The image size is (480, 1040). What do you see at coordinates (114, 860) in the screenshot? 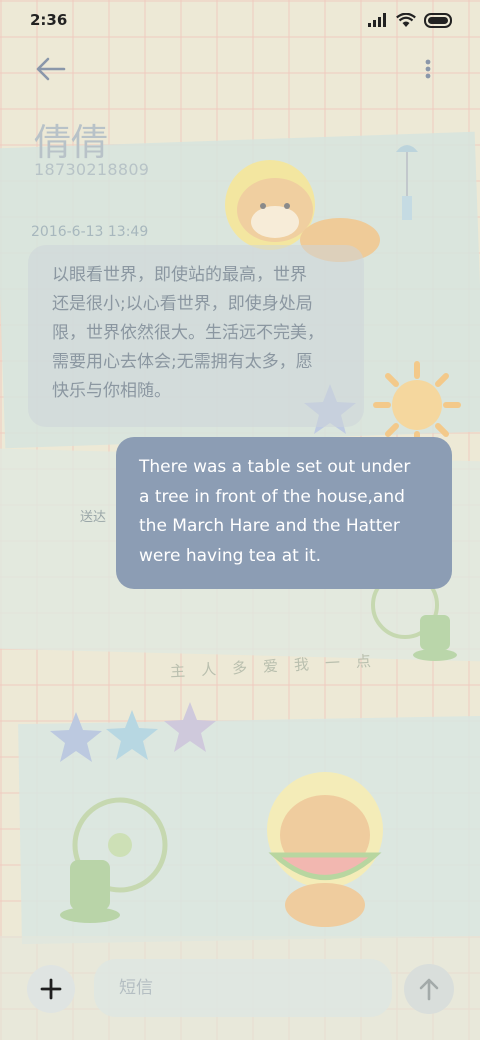
I see `fan-illustration` at bounding box center [114, 860].